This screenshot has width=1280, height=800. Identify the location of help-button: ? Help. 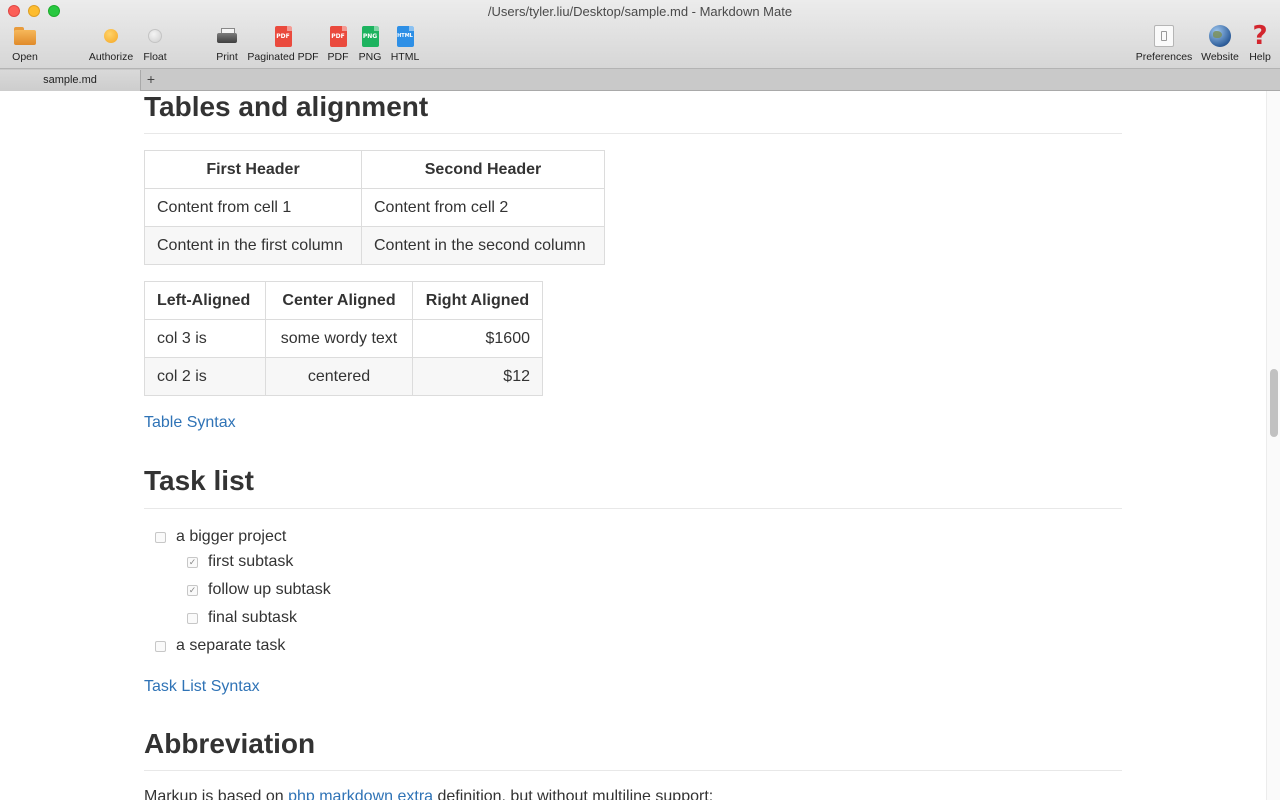
(1260, 44).